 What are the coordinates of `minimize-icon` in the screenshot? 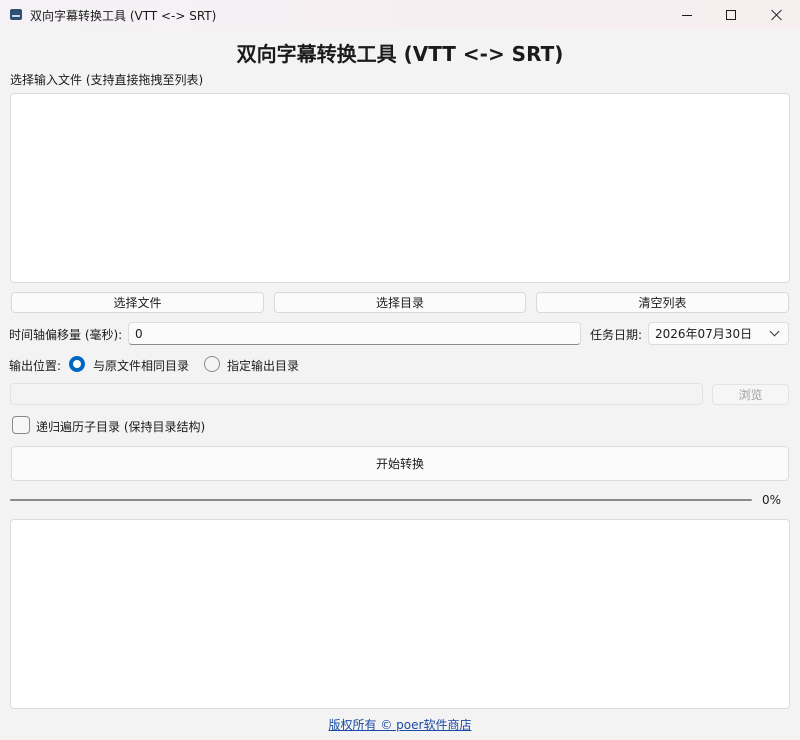 It's located at (687, 15).